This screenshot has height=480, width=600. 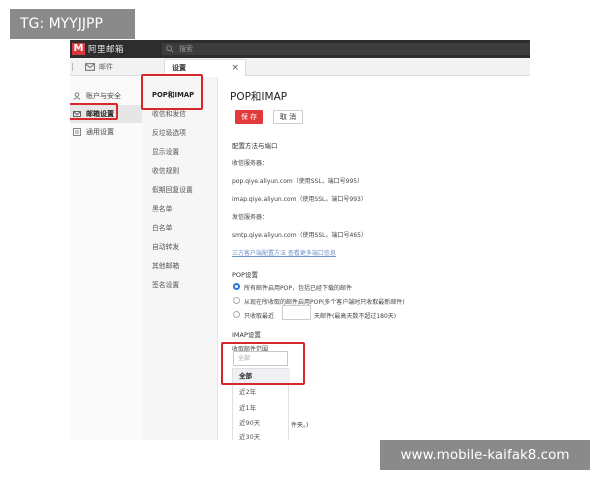 What do you see at coordinates (100, 114) in the screenshot?
I see `sidebar-item-label: 邮箱设置` at bounding box center [100, 114].